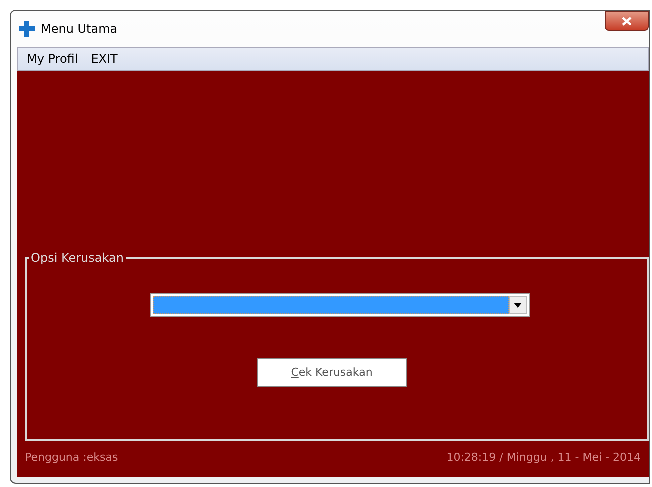 This screenshot has width=652, height=487. Describe the element at coordinates (52, 59) in the screenshot. I see `menu-item: My Profil` at that location.